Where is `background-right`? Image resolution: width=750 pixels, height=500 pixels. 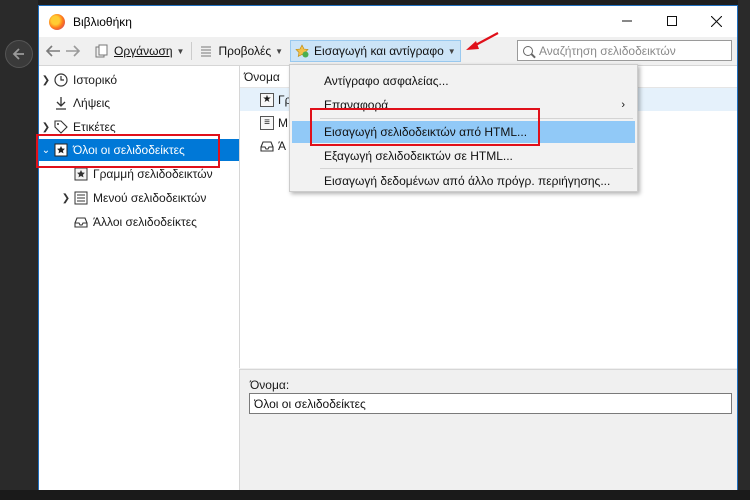 background-right is located at coordinates (744, 250).